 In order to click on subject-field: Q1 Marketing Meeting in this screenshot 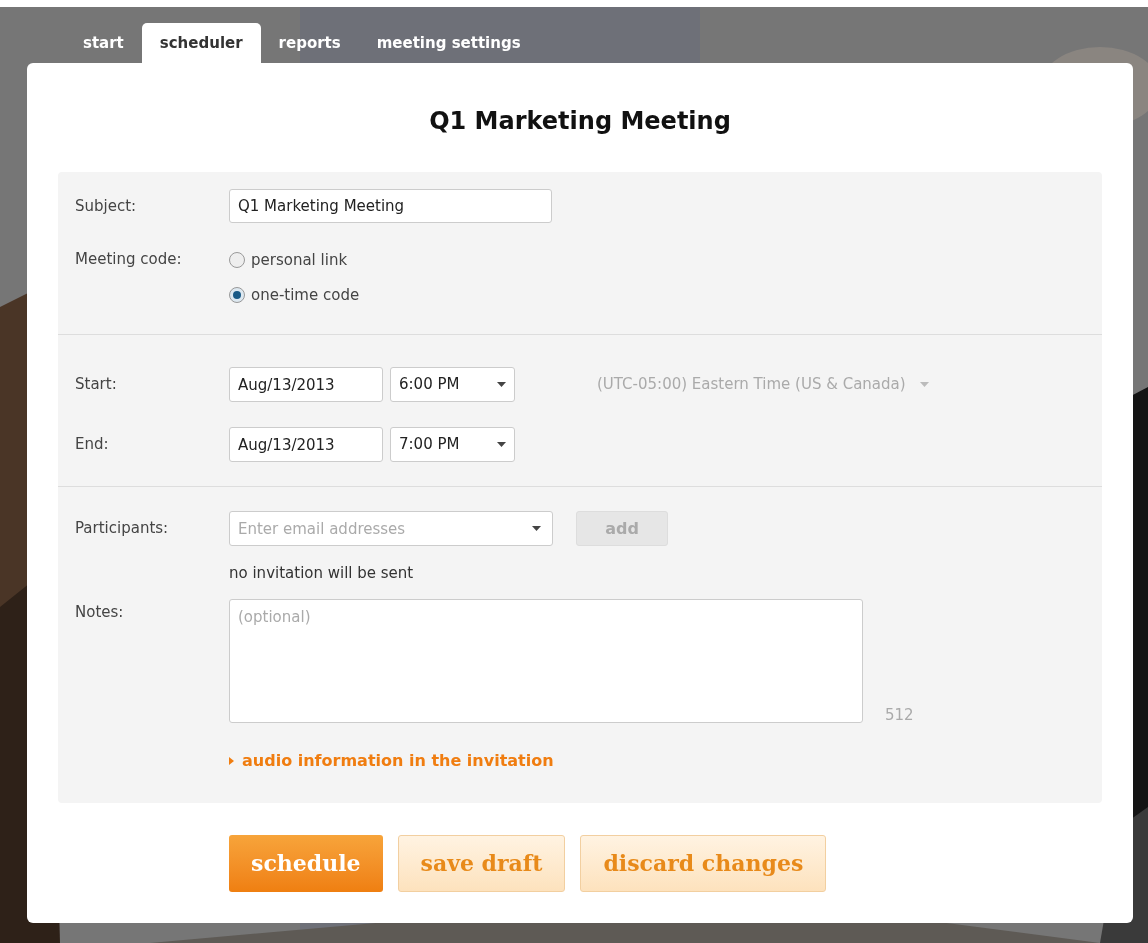, I will do `click(390, 206)`.